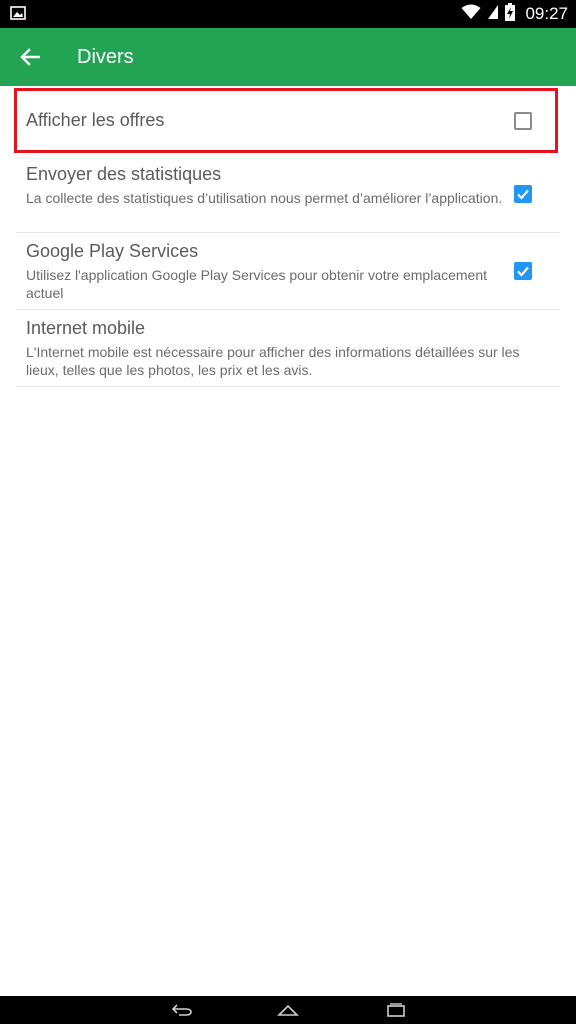 The image size is (576, 1024). I want to click on status-icons: 09:27, so click(514, 14).